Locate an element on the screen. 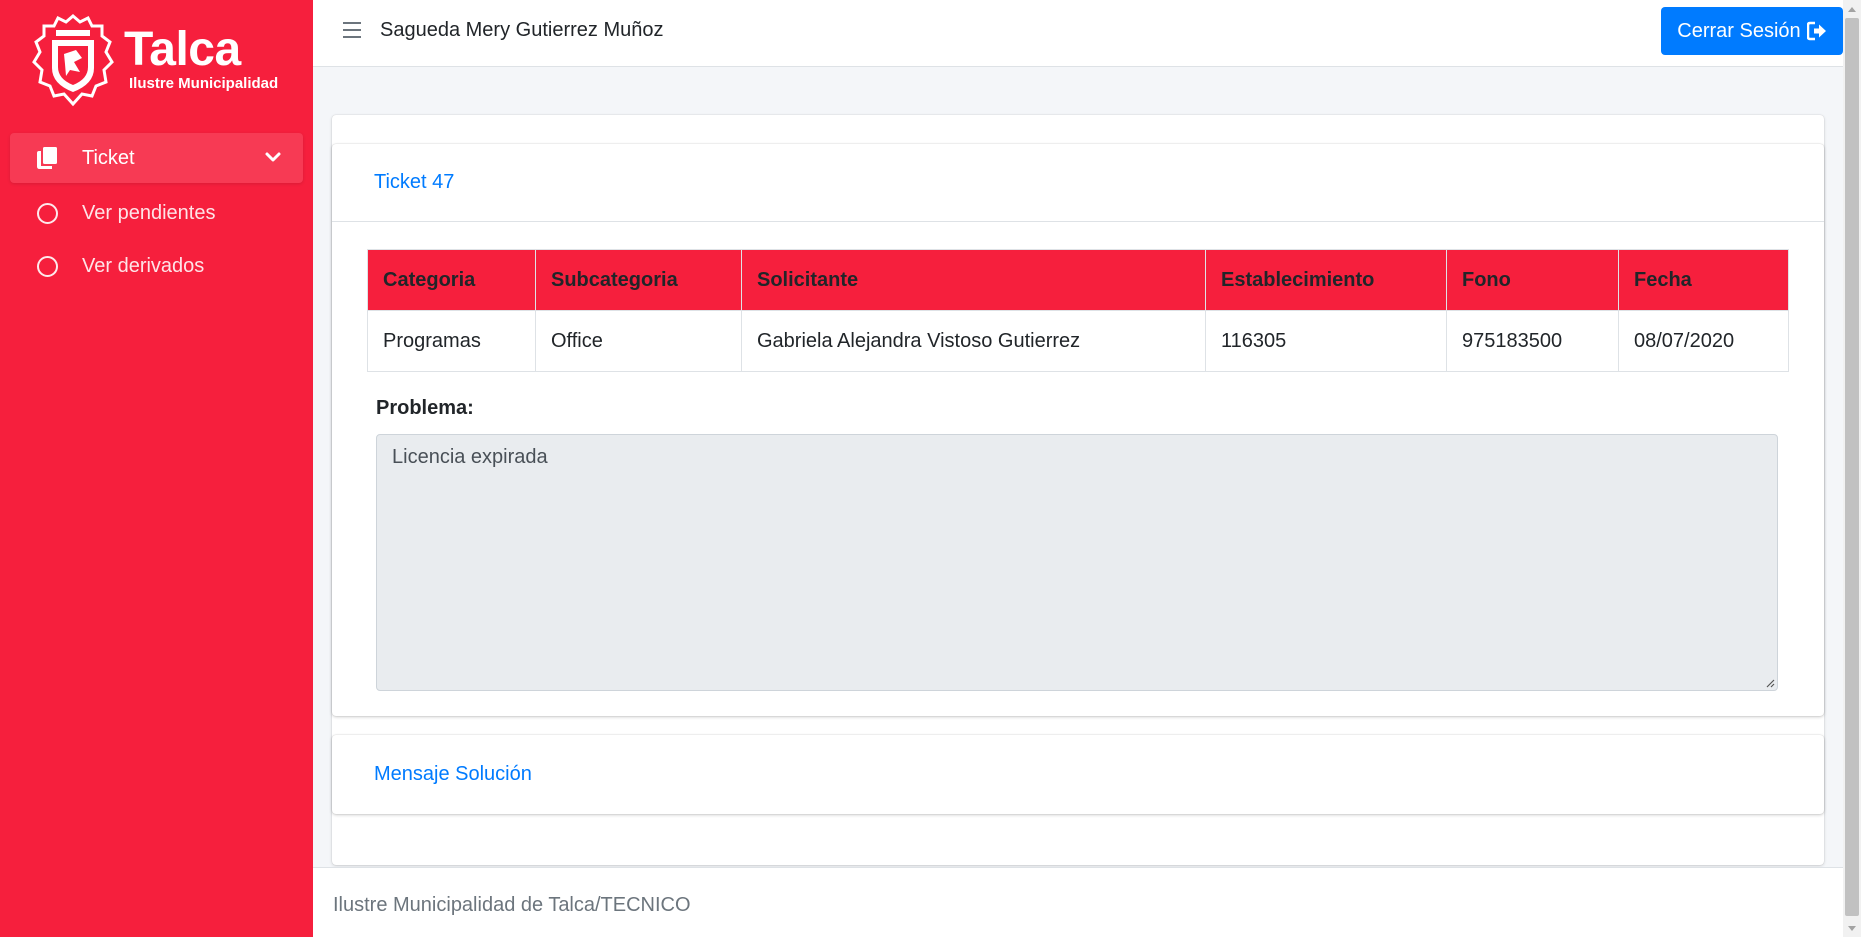 Image resolution: width=1861 pixels, height=937 pixels. user-name: Sagueda Mery Gutierrez Muñoz is located at coordinates (522, 30).